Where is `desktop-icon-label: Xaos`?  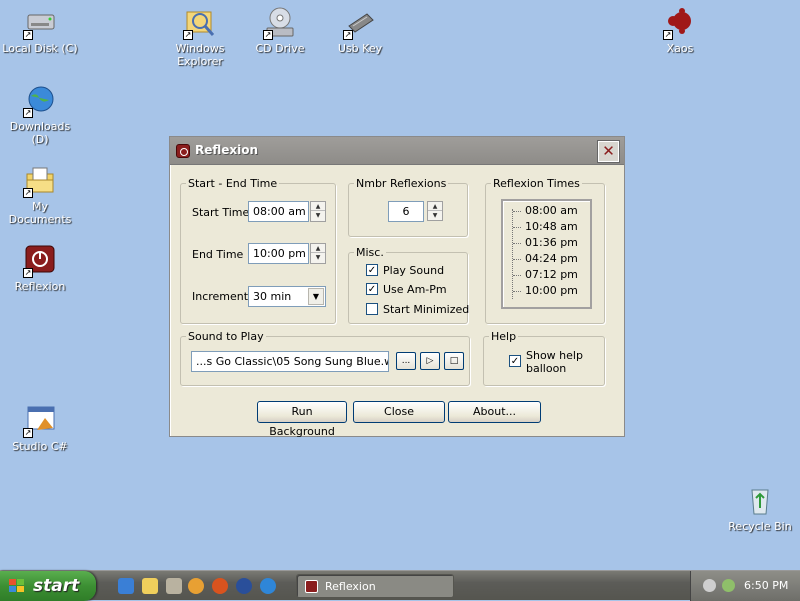
desktop-icon-label: Xaos is located at coordinates (680, 48).